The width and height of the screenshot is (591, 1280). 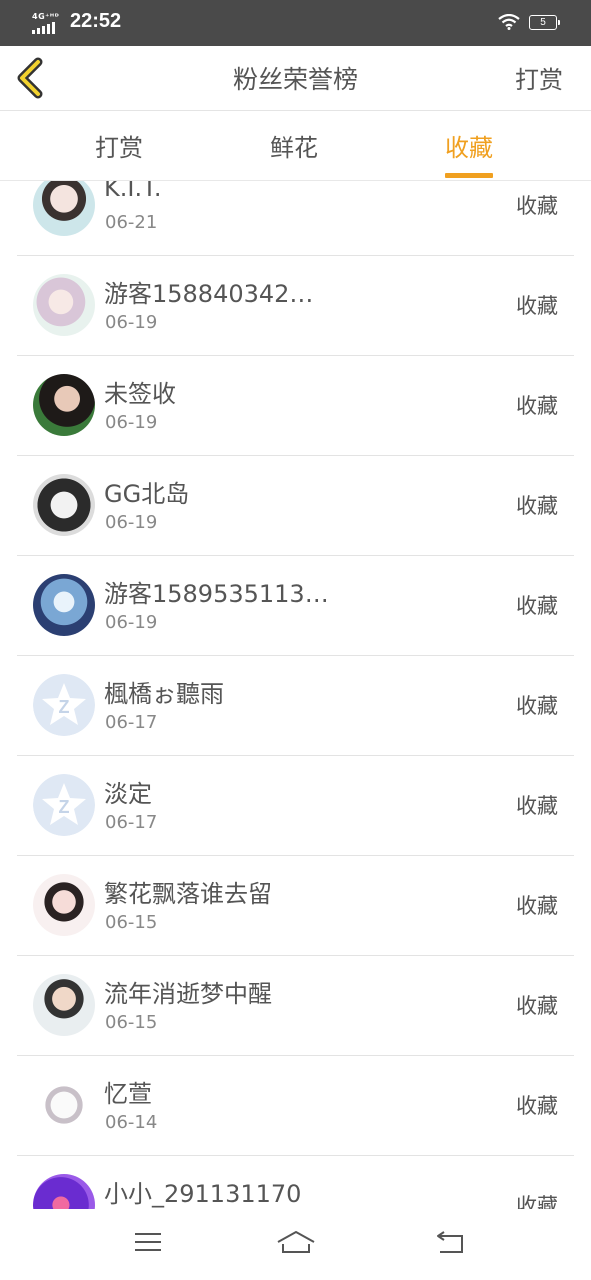 I want to click on page-title: 粉丝荣誉榜, so click(x=295, y=79).